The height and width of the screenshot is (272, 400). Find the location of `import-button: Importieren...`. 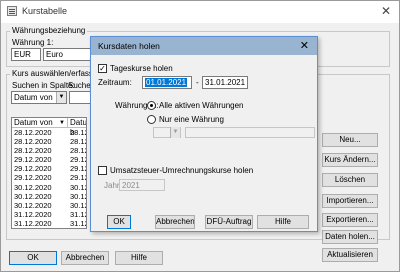

import-button: Importieren... is located at coordinates (350, 201).